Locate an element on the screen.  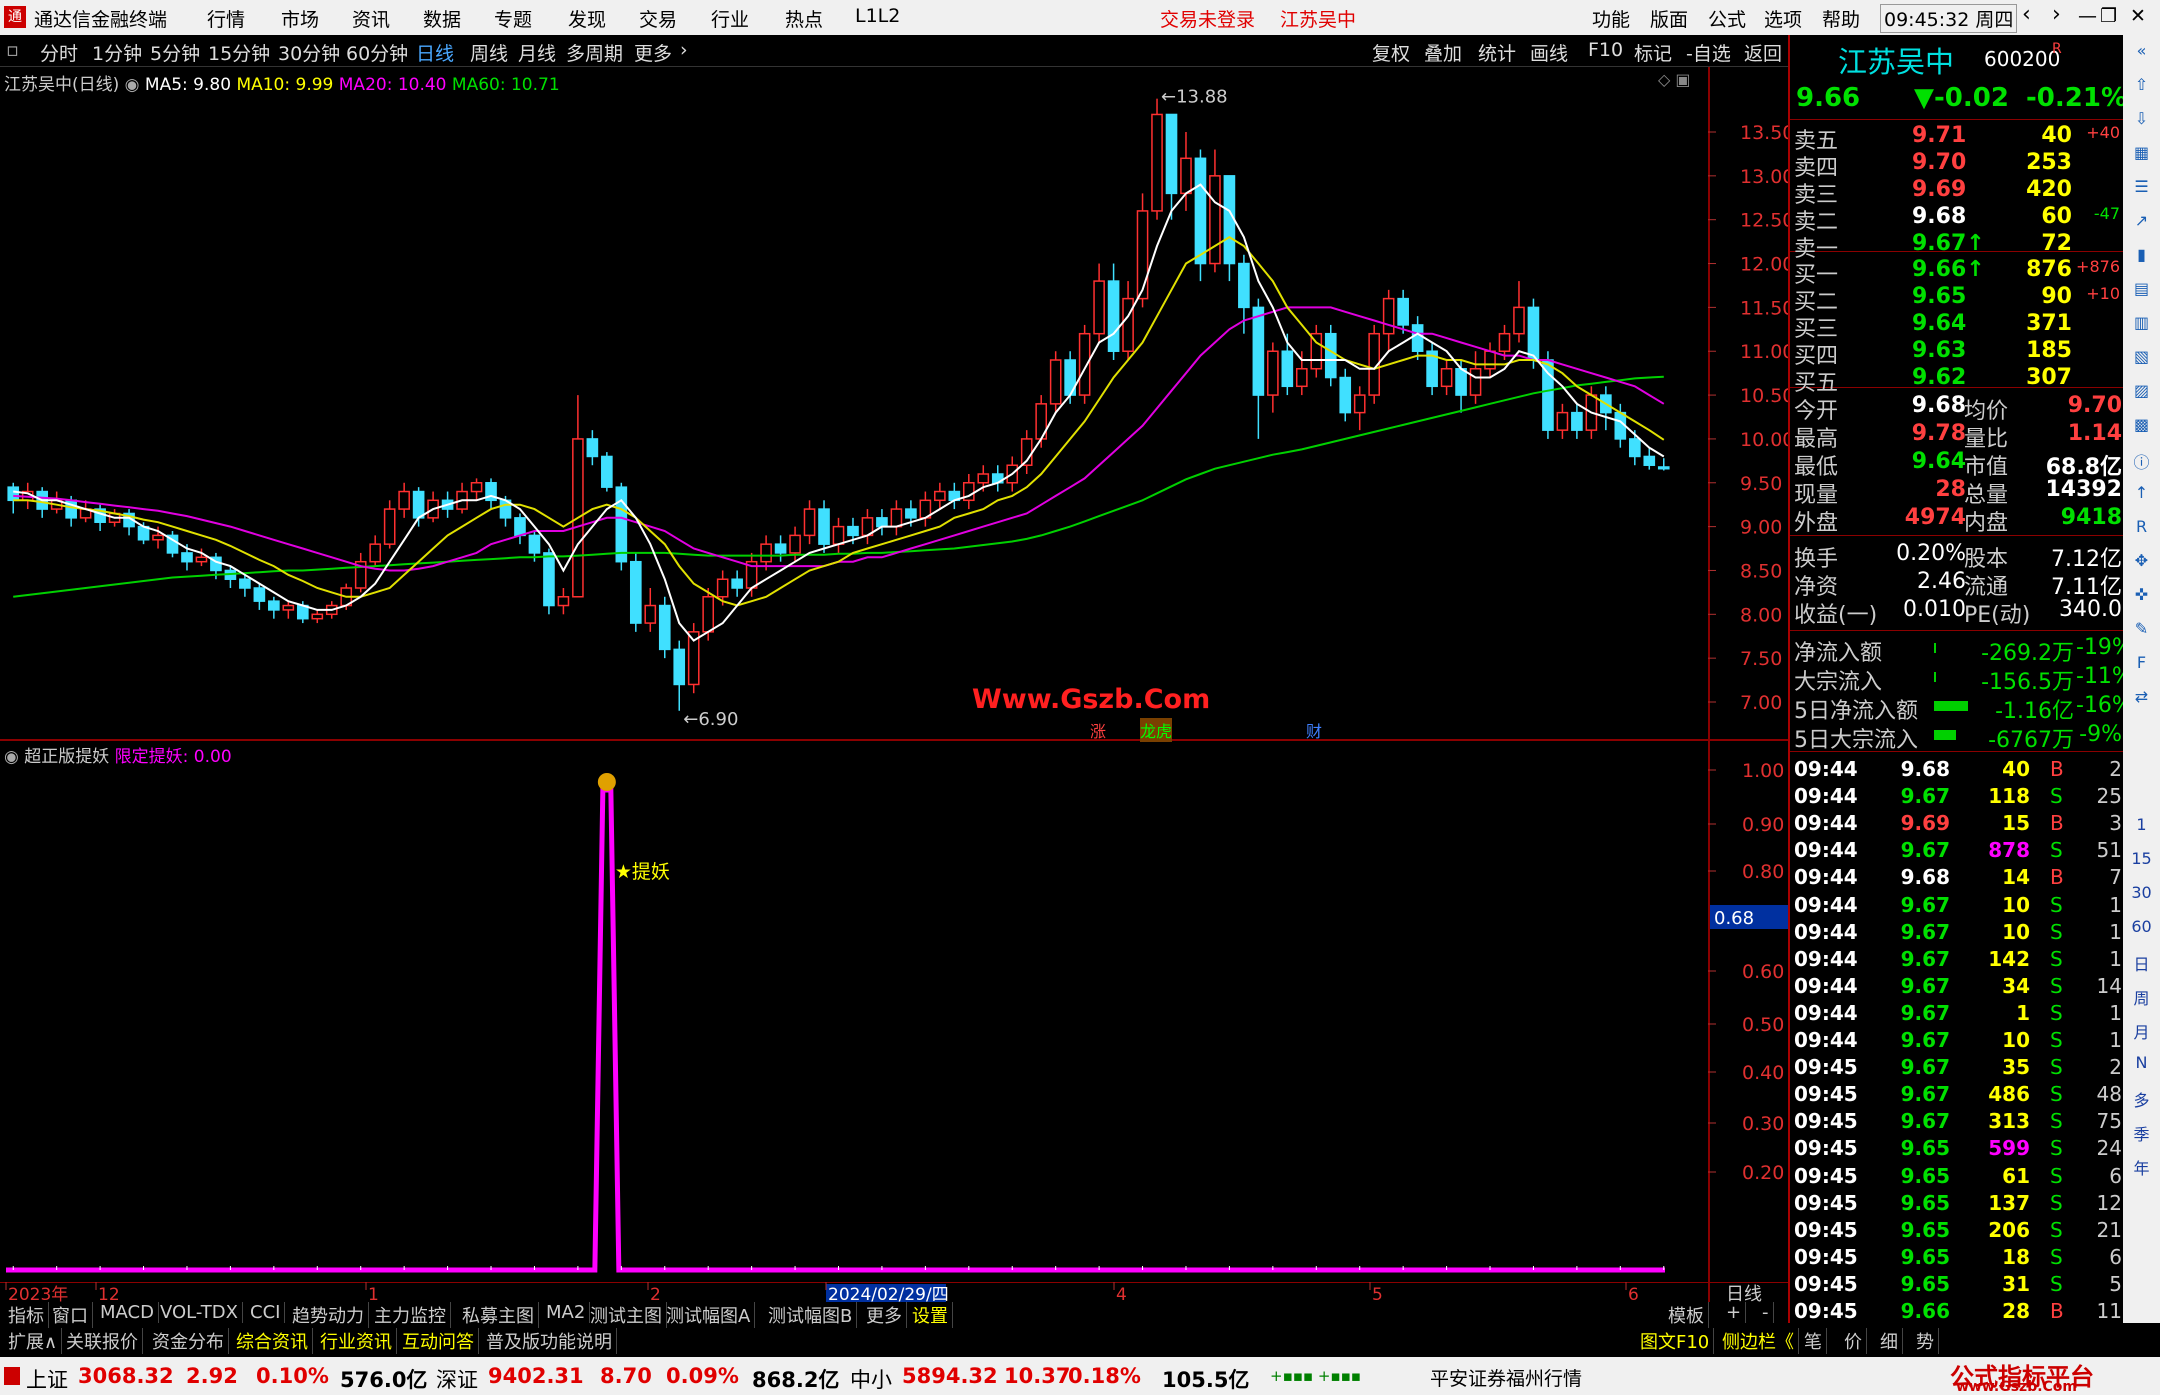
info-tab-3: 综合资讯 is located at coordinates (272, 1341).